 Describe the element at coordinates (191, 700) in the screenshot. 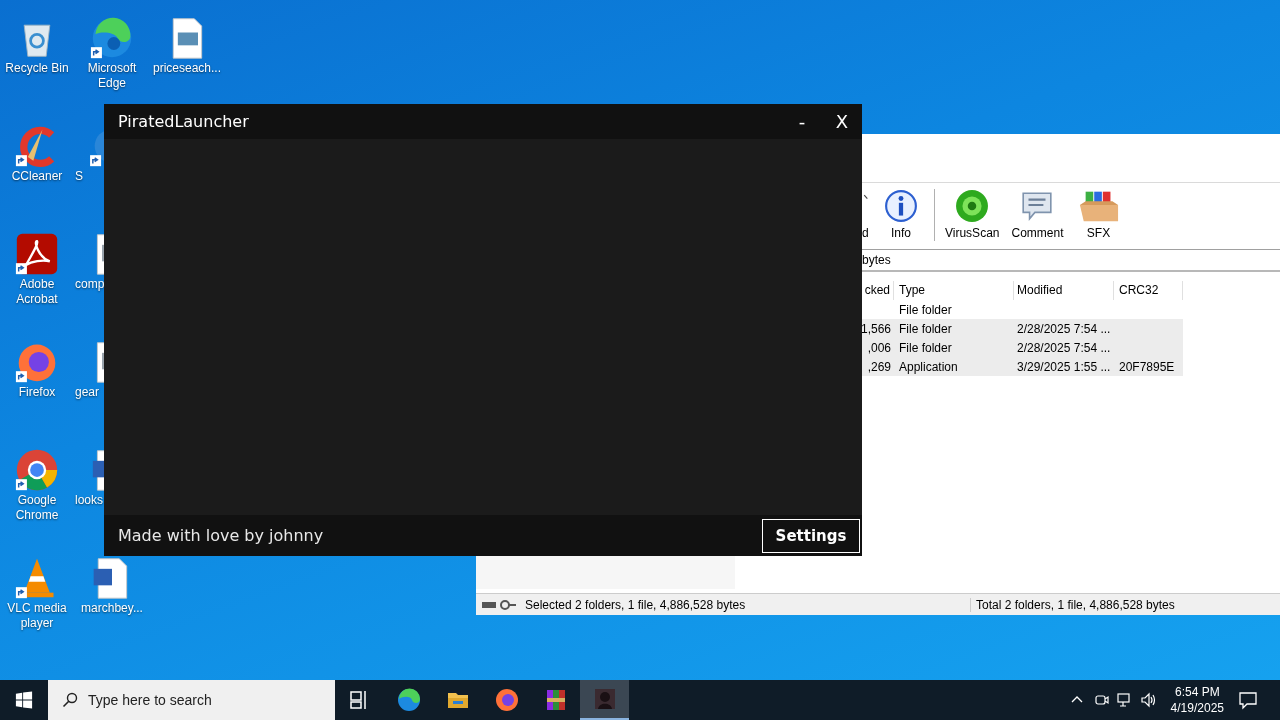

I see `search-field: Type here to search` at that location.